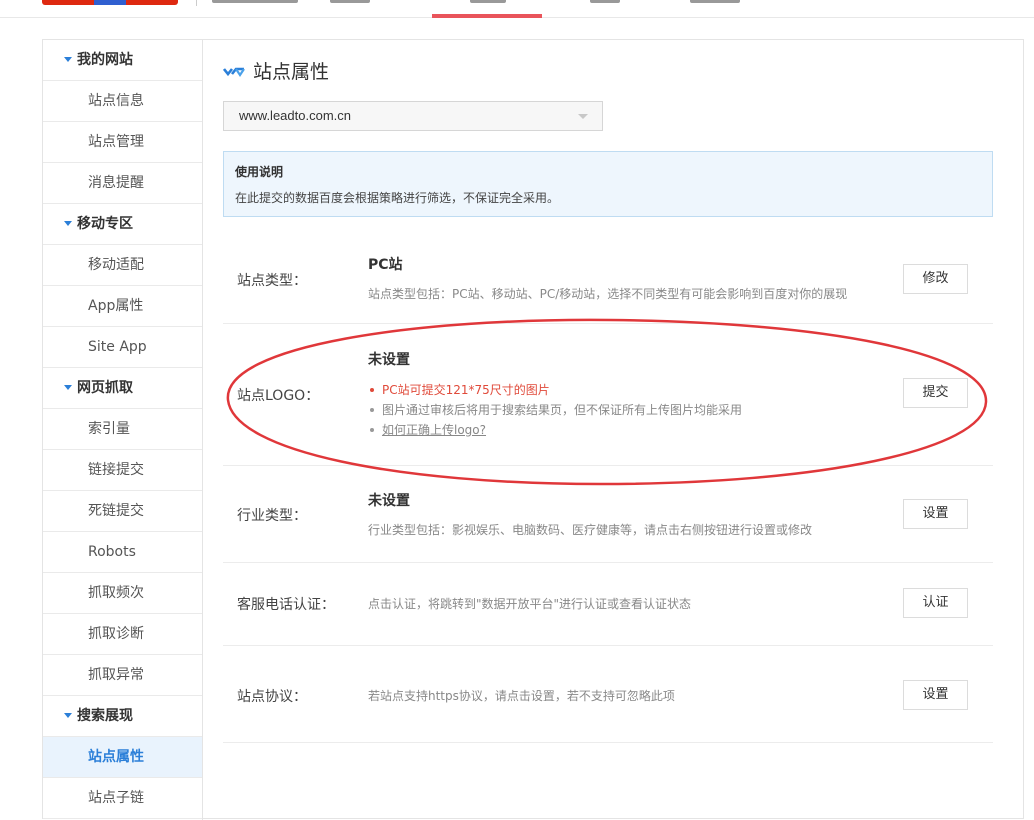 The image size is (1034, 820). Describe the element at coordinates (530, 604) in the screenshot. I see `phone-verification-description: 点击认证，将跳转到"数据开放平台"进行认证或查看认证状态` at that location.